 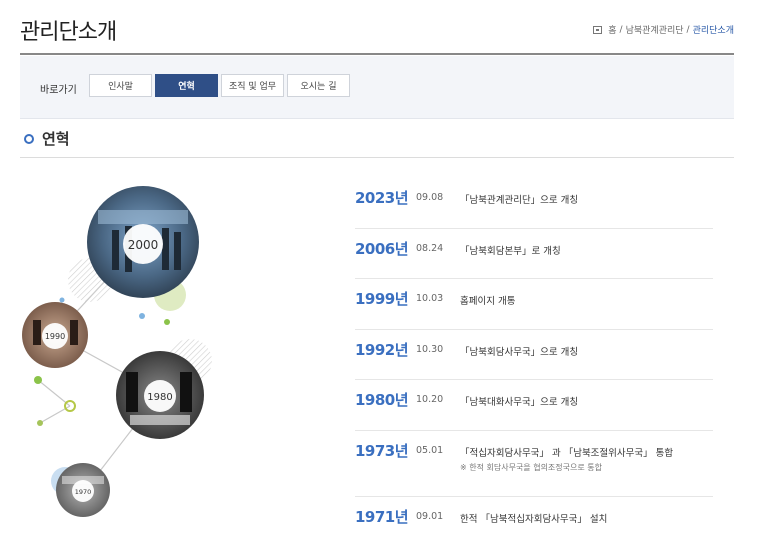 What do you see at coordinates (56, 139) in the screenshot?
I see `section-title: 연혁` at bounding box center [56, 139].